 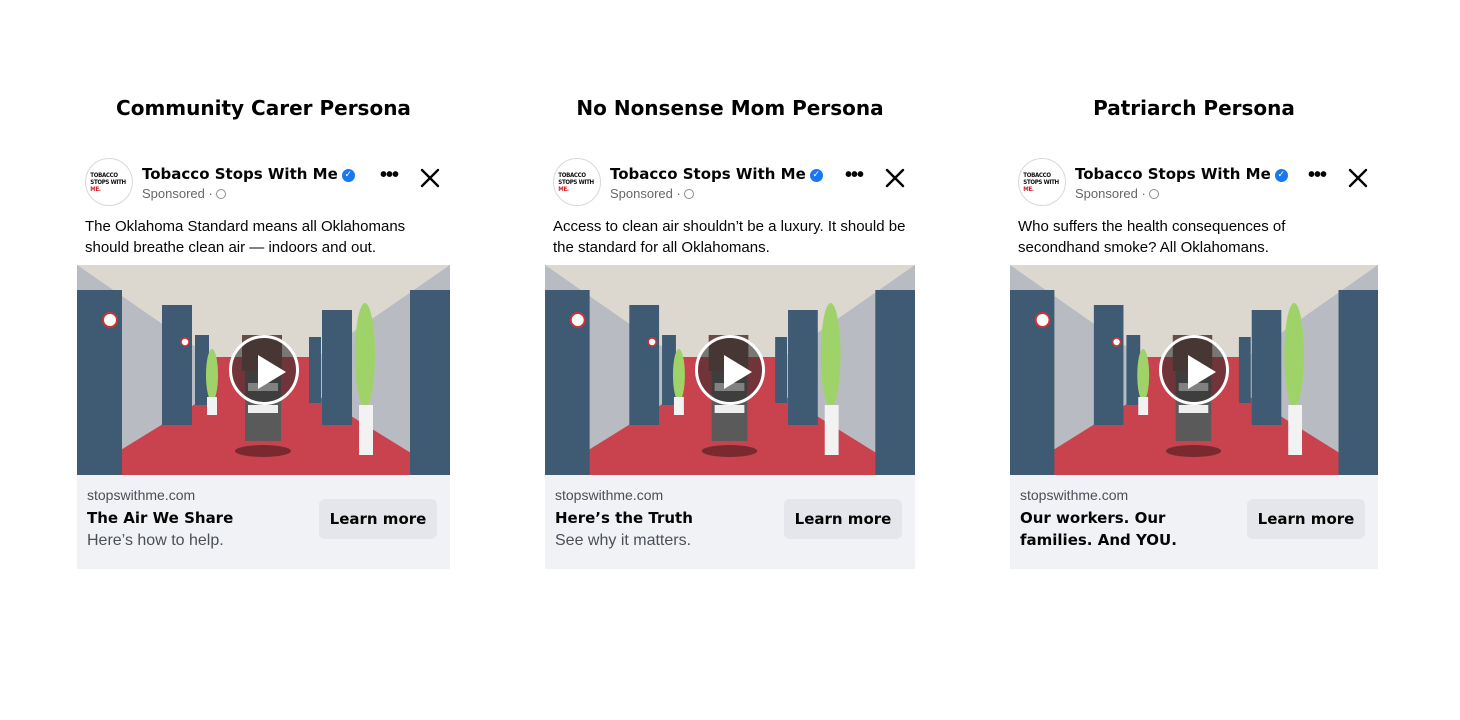 I want to click on link-headline: The Air We Share, so click(x=160, y=518).